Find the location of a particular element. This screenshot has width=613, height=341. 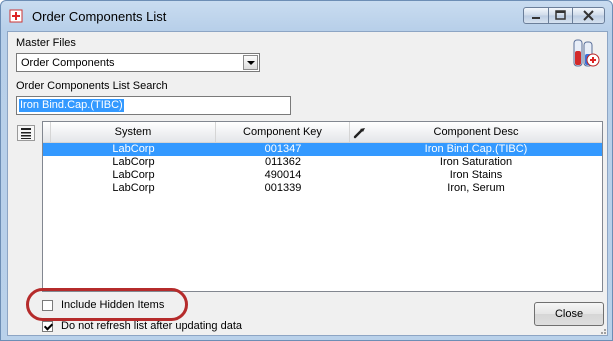

search-input: Iron Bind.Cap.(TIBC) is located at coordinates (153, 105).